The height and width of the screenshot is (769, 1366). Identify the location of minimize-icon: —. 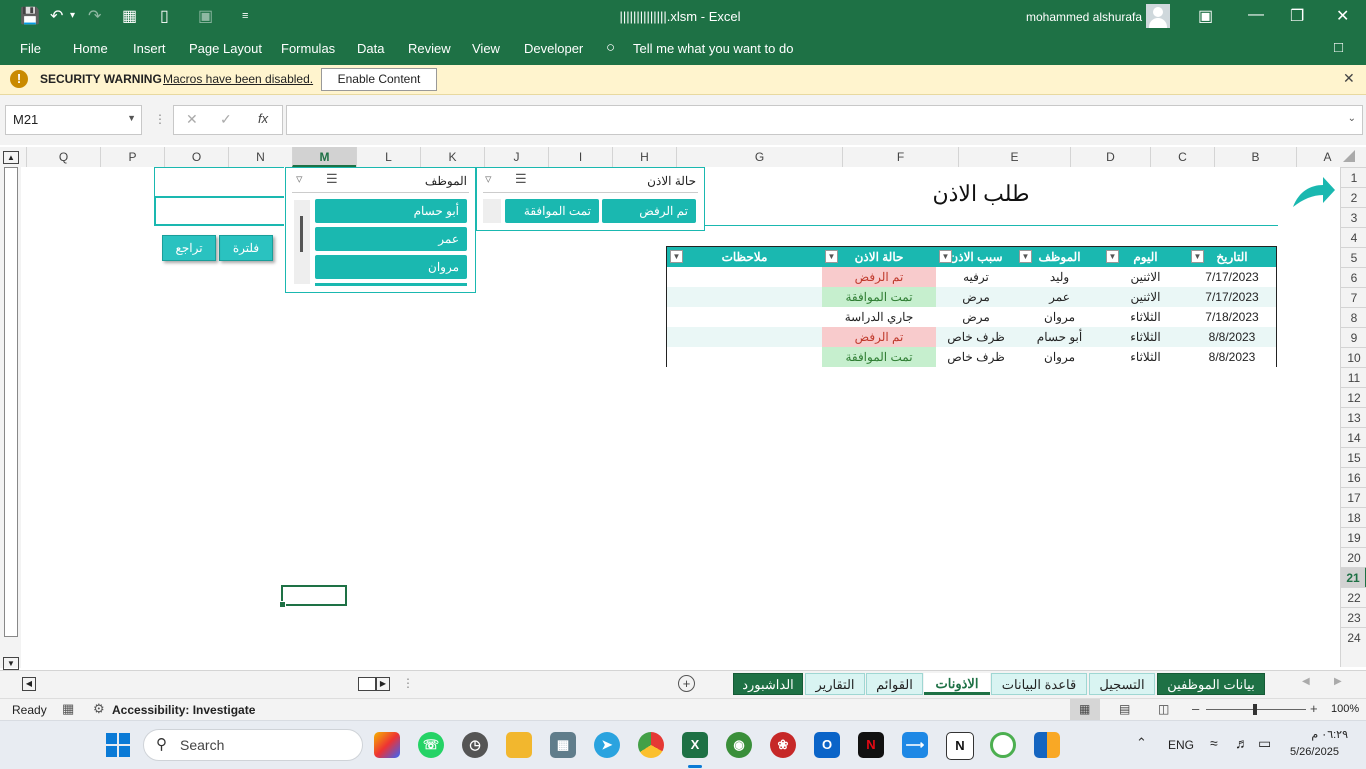
(1256, 15).